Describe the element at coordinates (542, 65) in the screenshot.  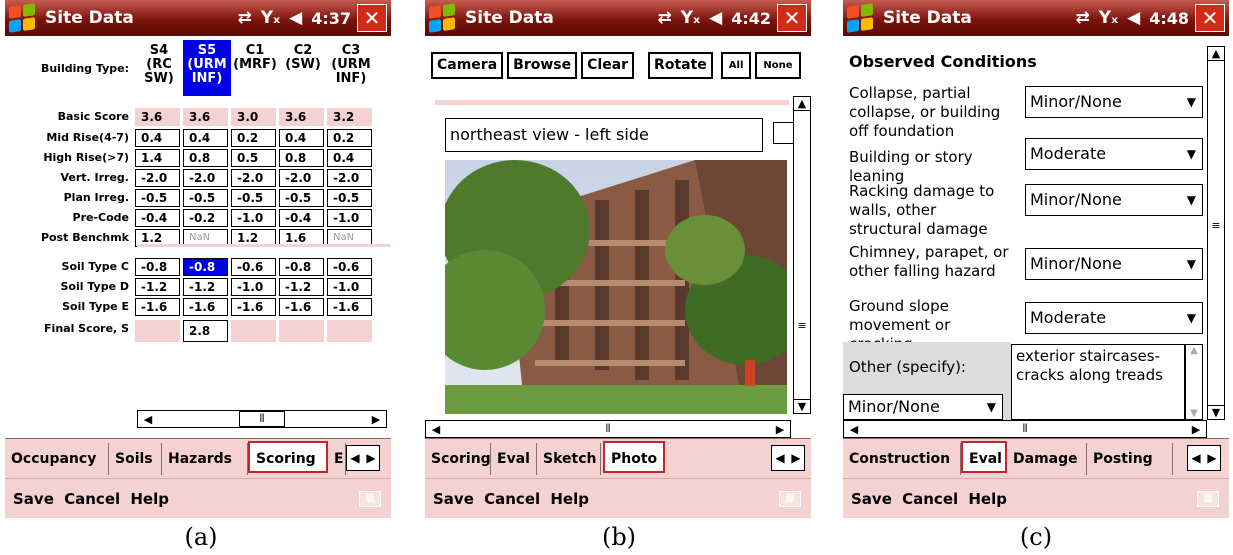
I see `browse-button: Browse` at that location.